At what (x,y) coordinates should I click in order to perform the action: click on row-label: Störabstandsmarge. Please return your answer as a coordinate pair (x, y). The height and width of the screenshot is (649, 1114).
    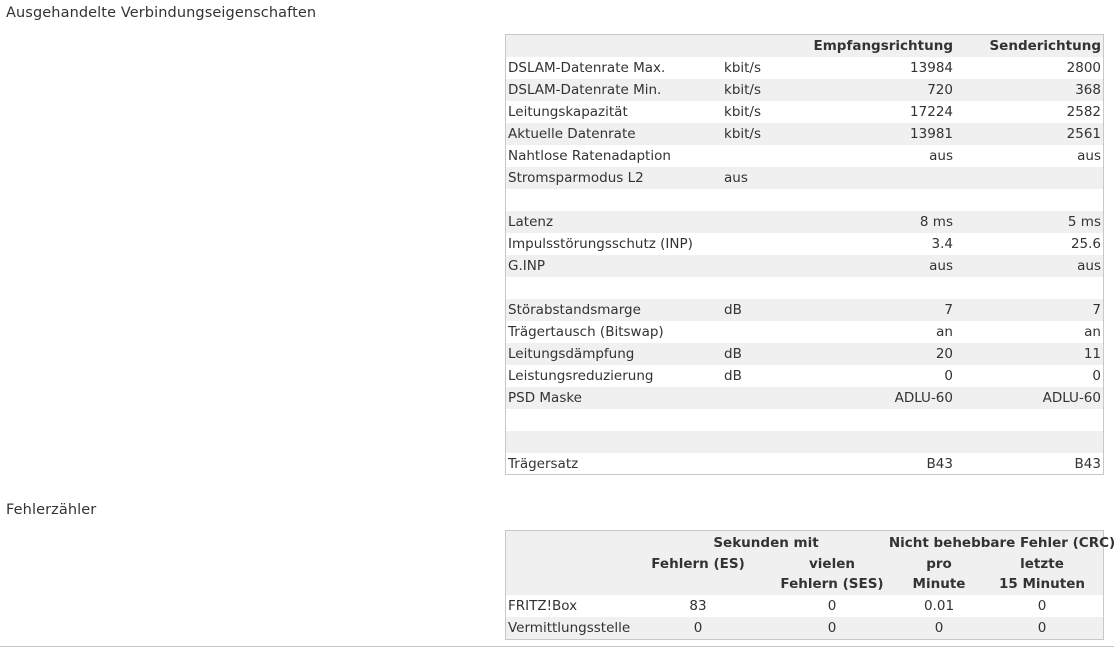
    Looking at the image, I should click on (574, 310).